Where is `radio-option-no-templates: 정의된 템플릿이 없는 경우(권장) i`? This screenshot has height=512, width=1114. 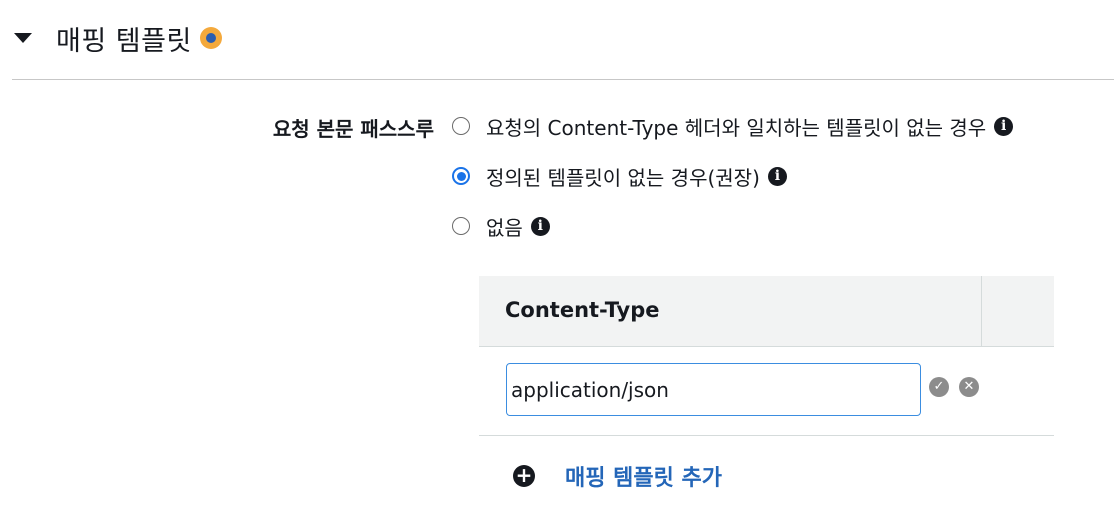
radio-option-no-templates: 정의된 템플릿이 없는 경우(권장) i is located at coordinates (619, 176).